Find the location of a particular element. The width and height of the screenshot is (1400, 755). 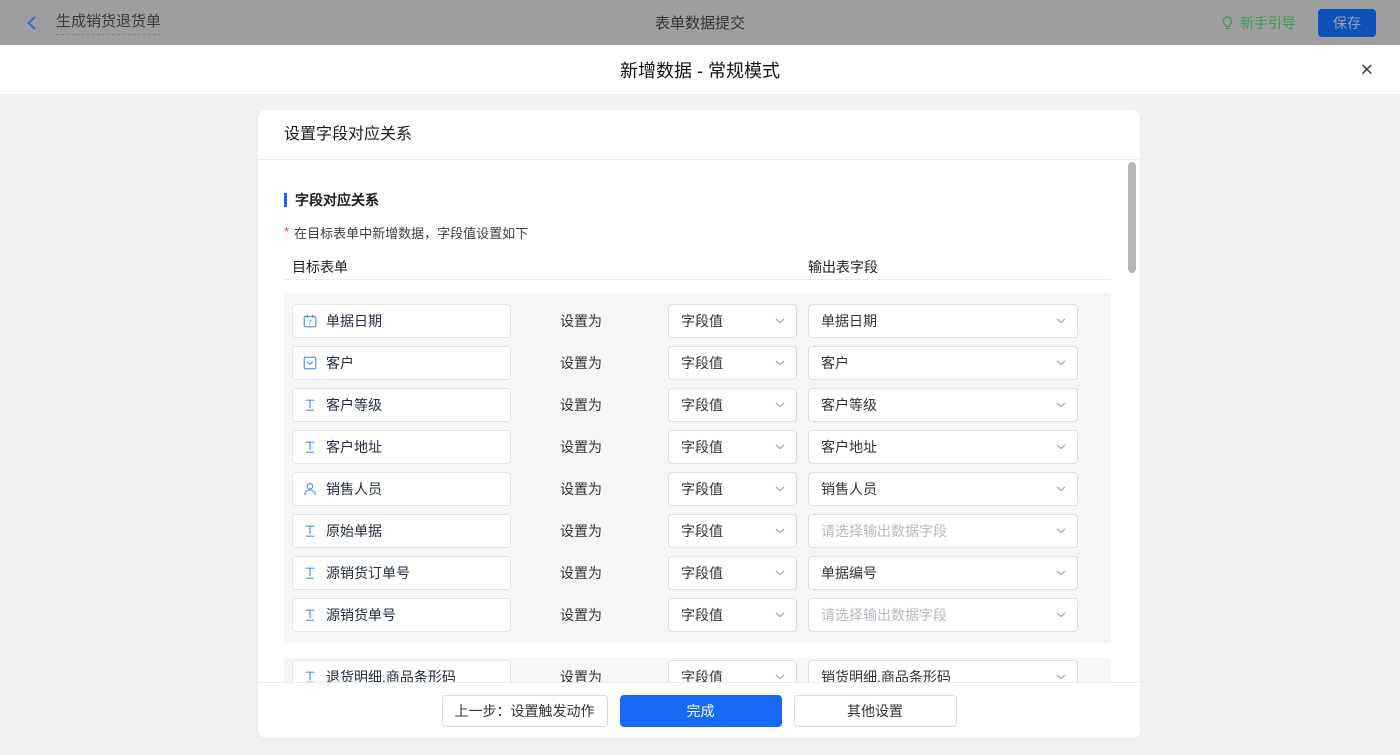

done-button: 完成 is located at coordinates (700, 710).